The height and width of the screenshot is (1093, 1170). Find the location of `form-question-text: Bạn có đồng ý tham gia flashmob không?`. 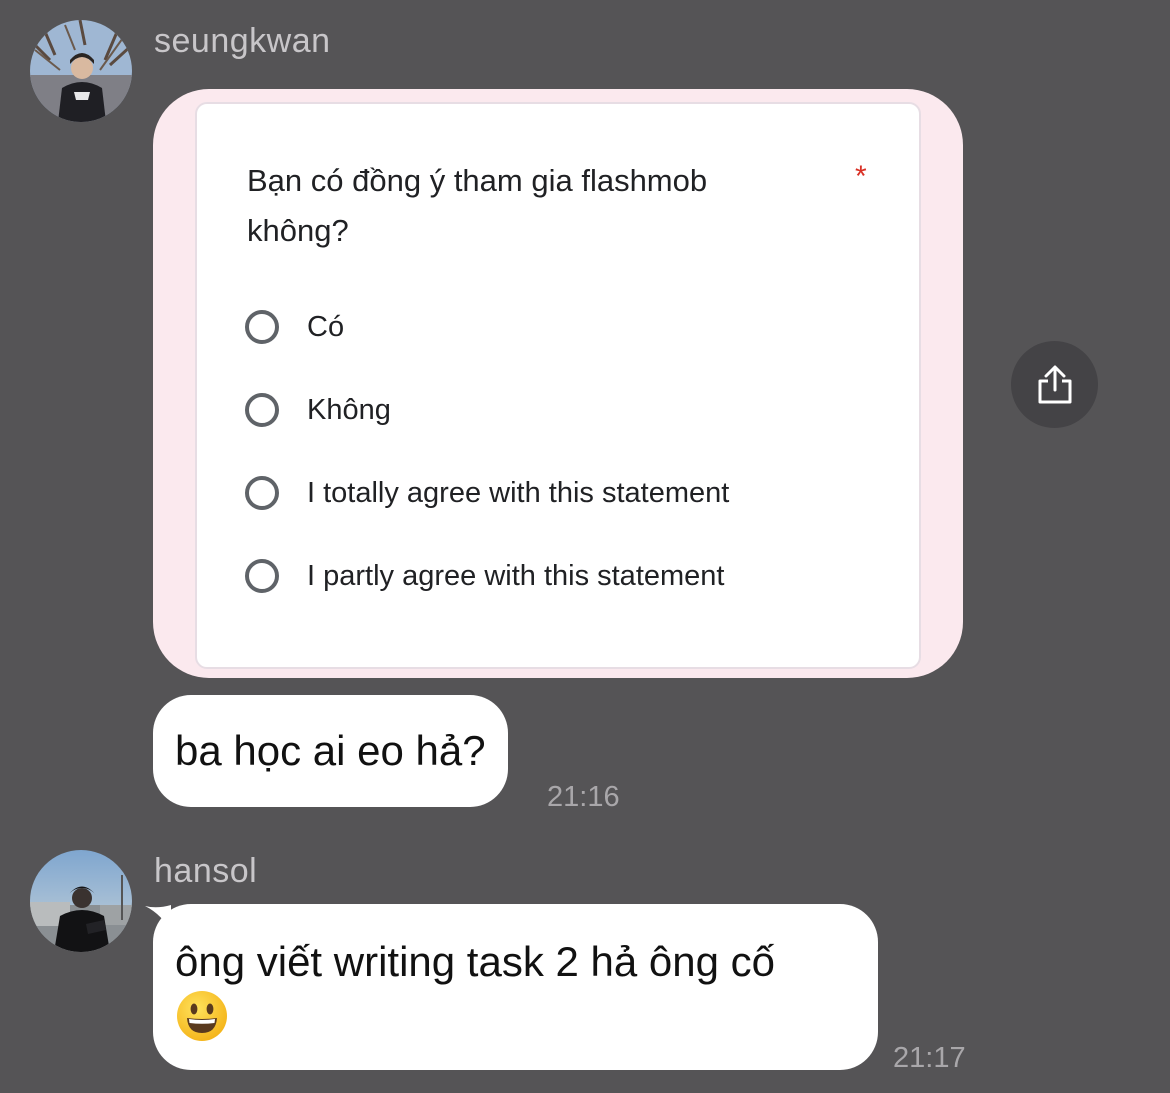

form-question-text: Bạn có đồng ý tham gia flashmob không? is located at coordinates (477, 205).